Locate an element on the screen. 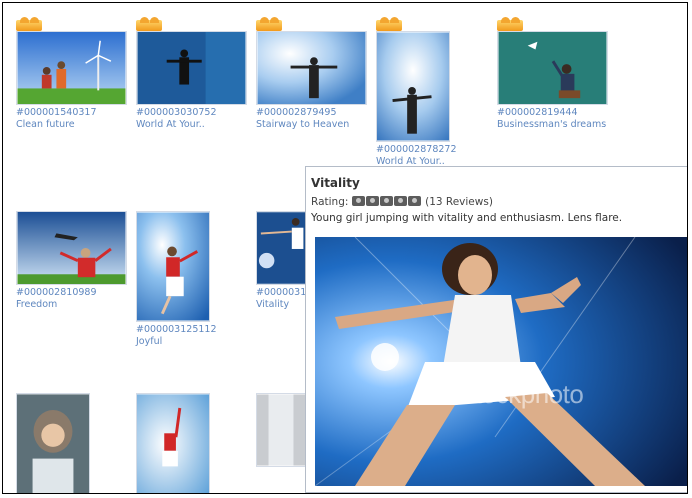 Image resolution: width=692 pixels, height=498 pixels. result-meta: #000002819444 Businessman's dreams is located at coordinates (551, 119).